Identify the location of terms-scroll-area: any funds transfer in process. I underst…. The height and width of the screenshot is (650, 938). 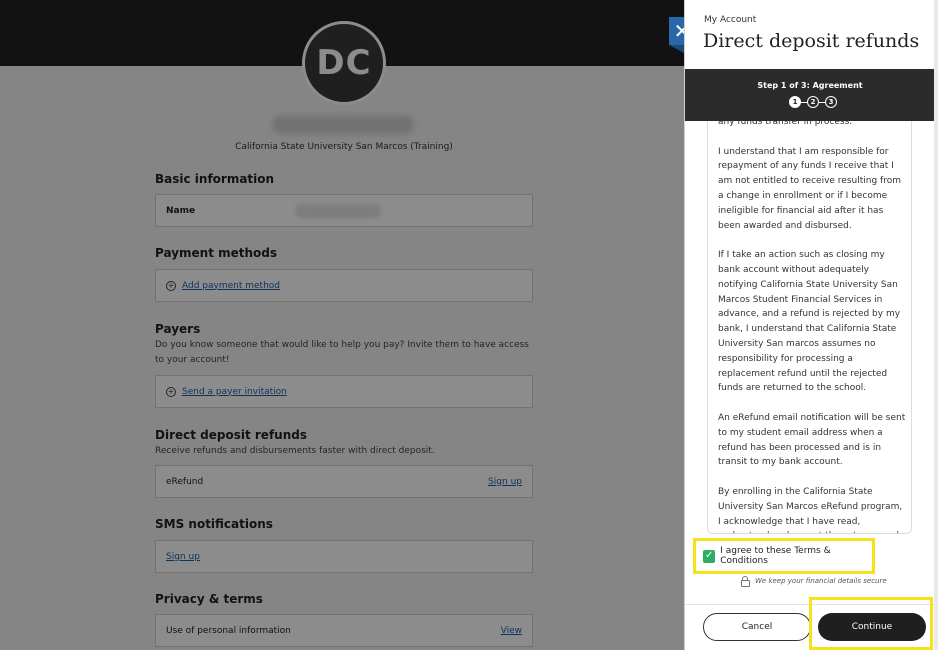
(809, 327).